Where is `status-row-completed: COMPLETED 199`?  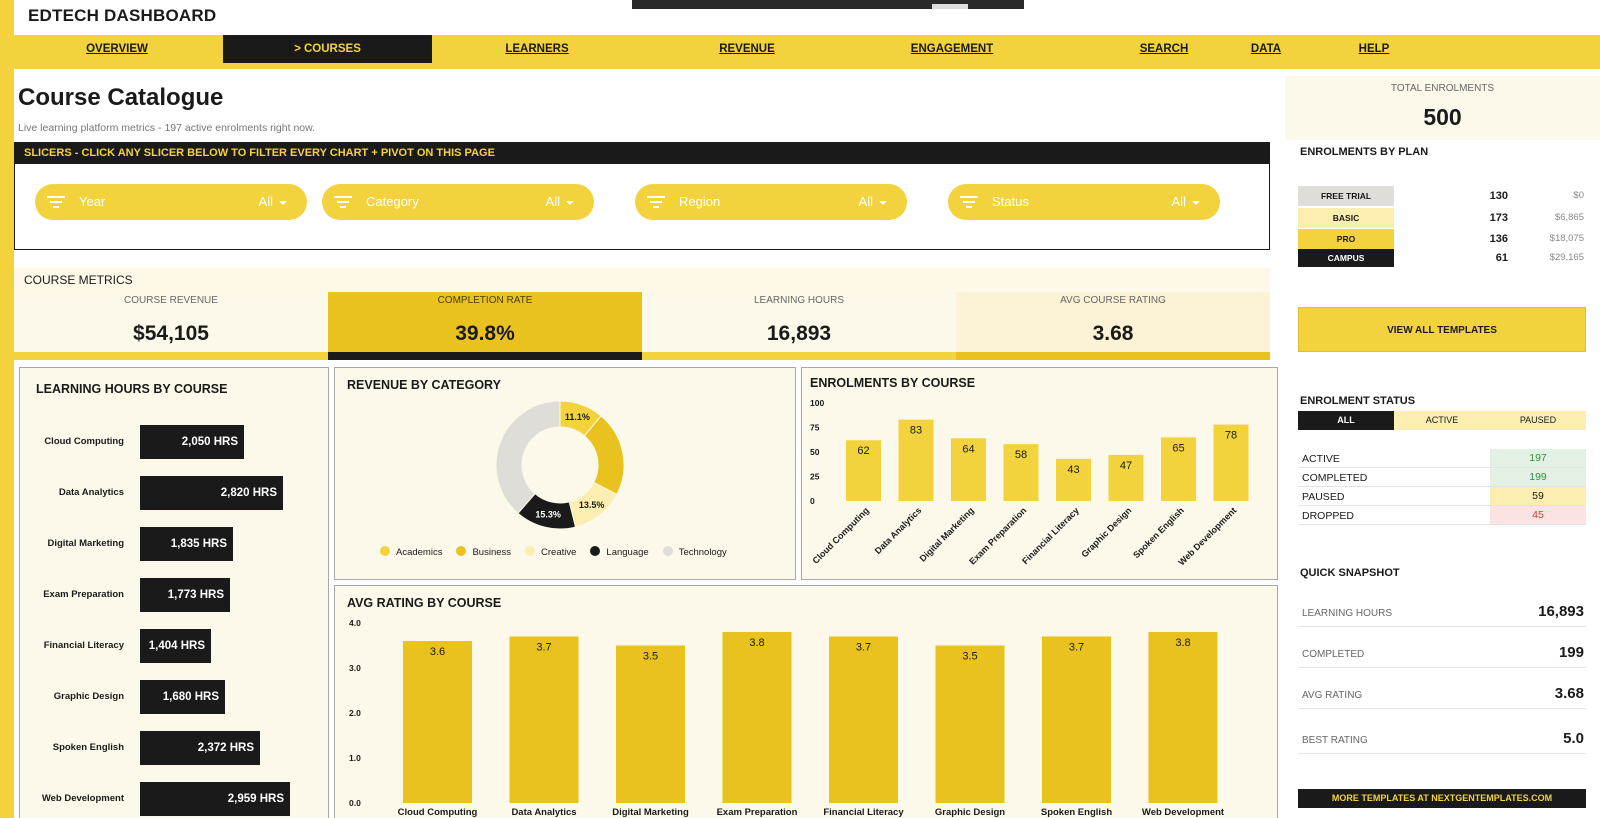
status-row-completed: COMPLETED 199 is located at coordinates (1442, 477).